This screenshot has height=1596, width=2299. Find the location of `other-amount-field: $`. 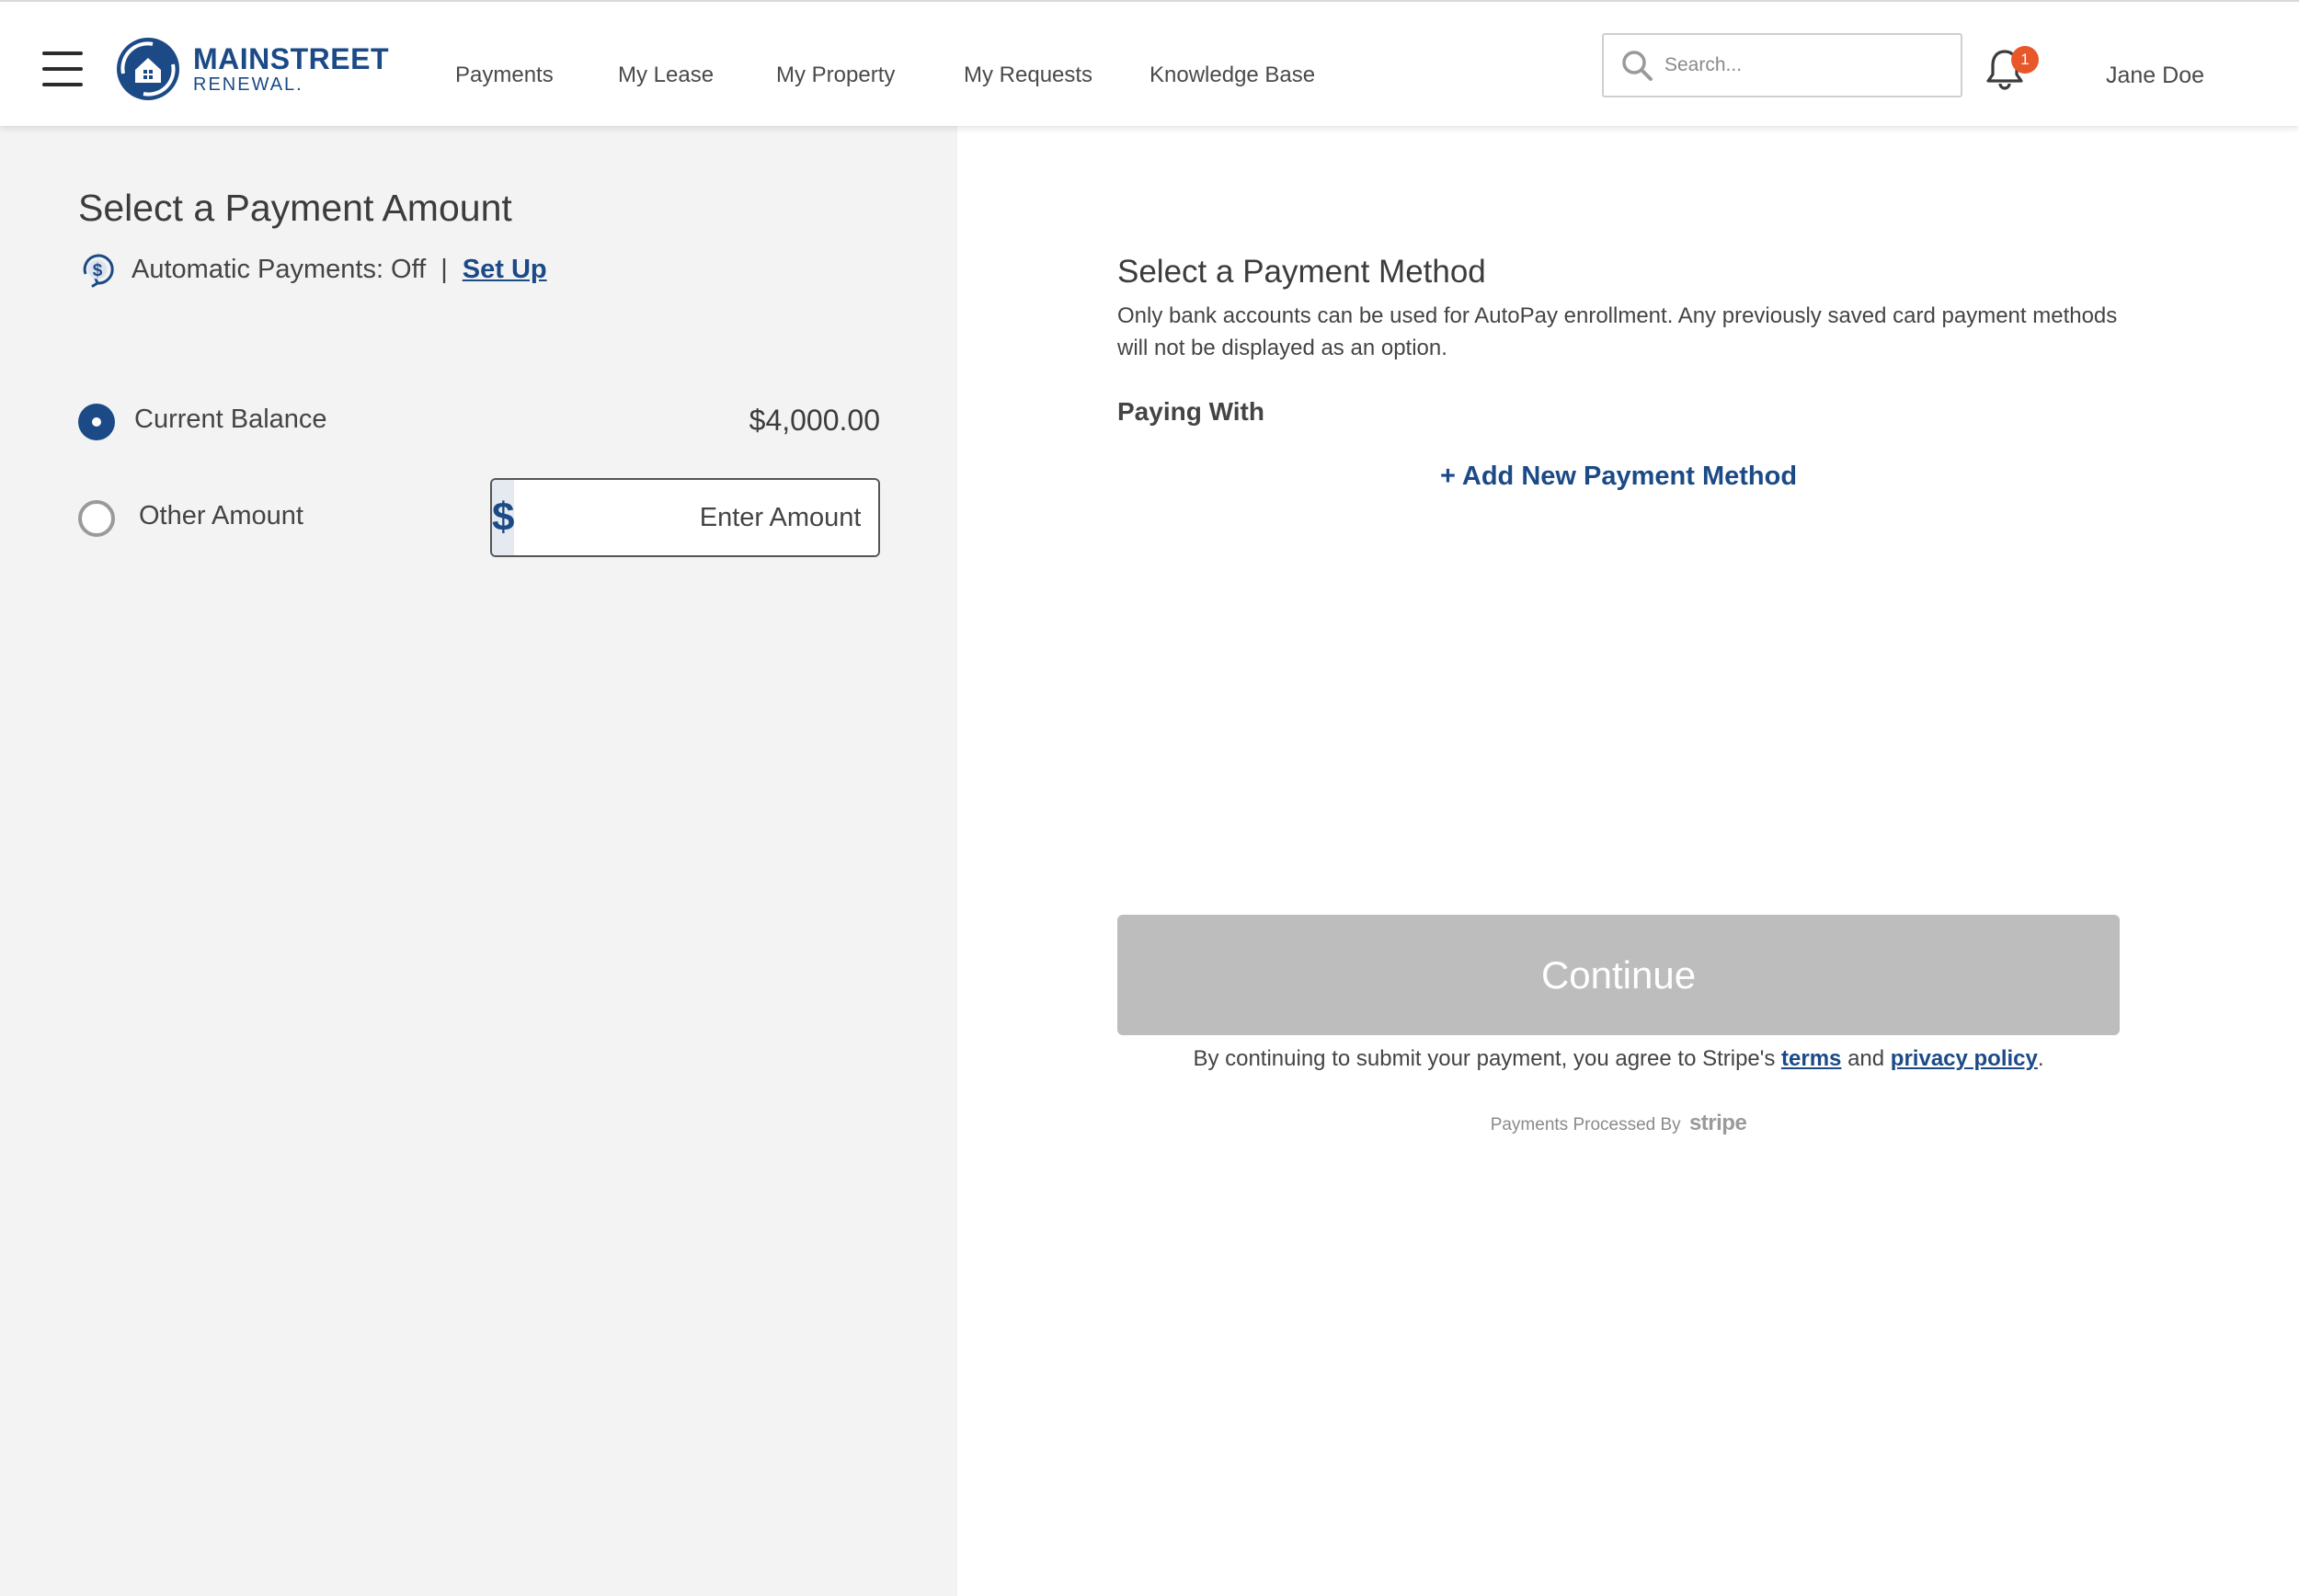

other-amount-field: $ is located at coordinates (685, 517).